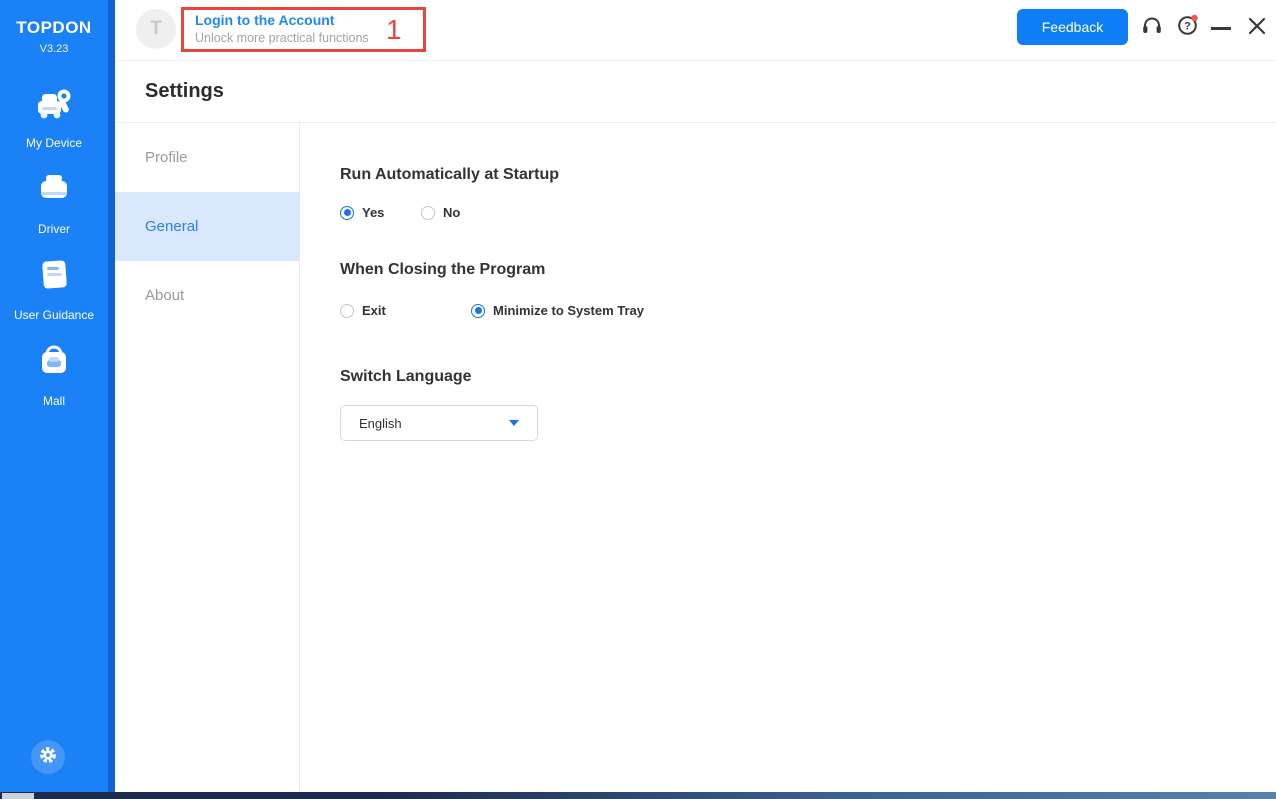 The image size is (1276, 799). I want to click on mall-icon, so click(54, 363).